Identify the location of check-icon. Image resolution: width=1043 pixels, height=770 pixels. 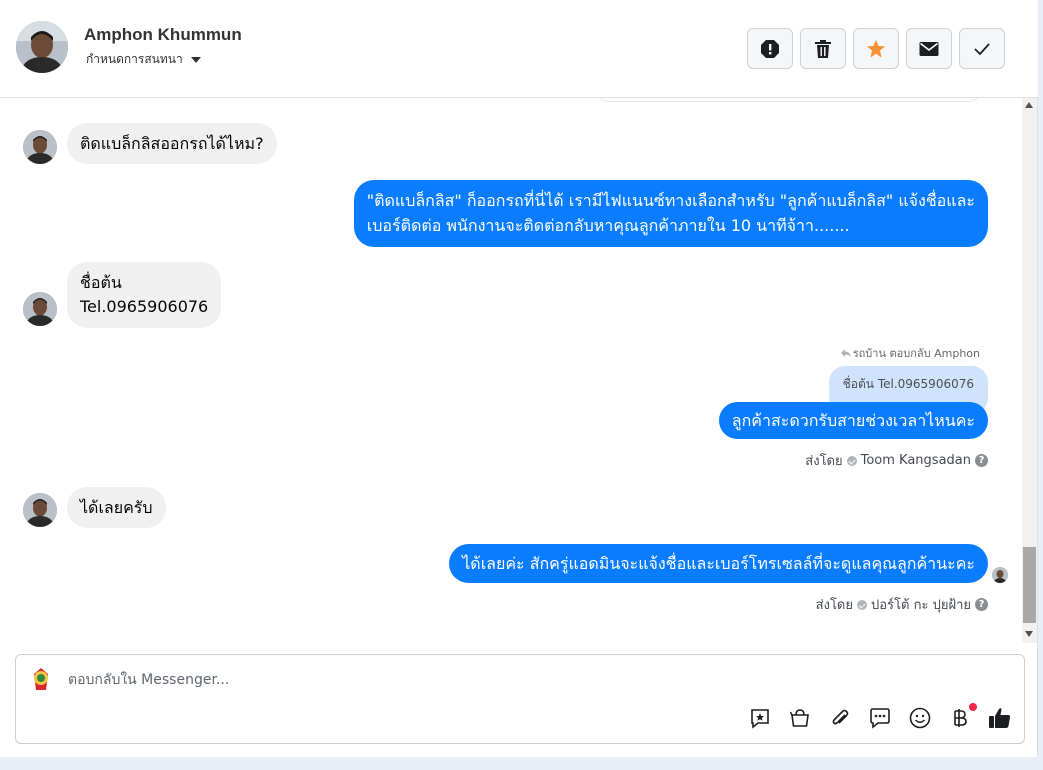
(982, 48).